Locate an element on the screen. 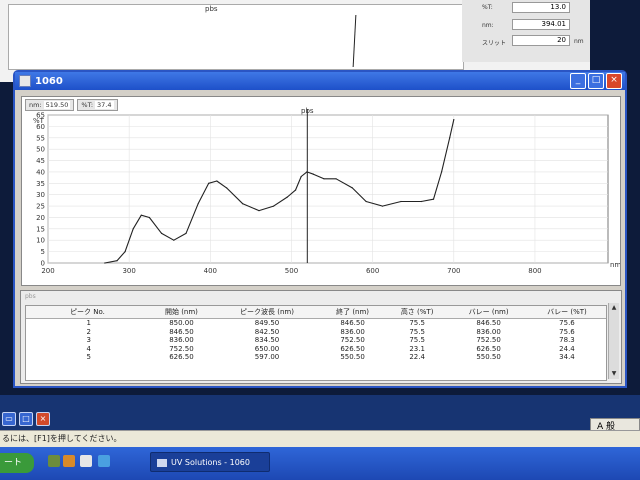 Image resolution: width=640 pixels, height=480 pixels. y-tick-label: 45 is located at coordinates (40, 161).